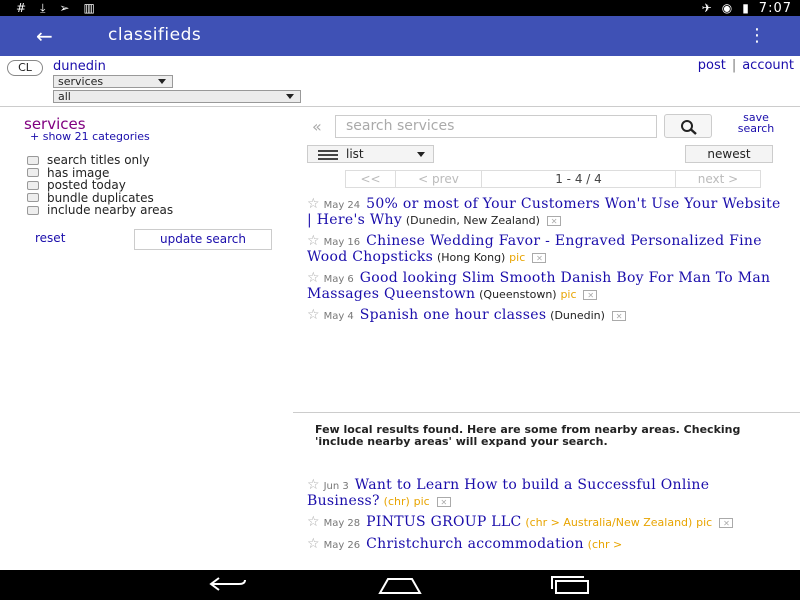 This screenshot has width=800, height=600. Describe the element at coordinates (471, 257) in the screenshot. I see `result-location: (Hong Kong)` at that location.